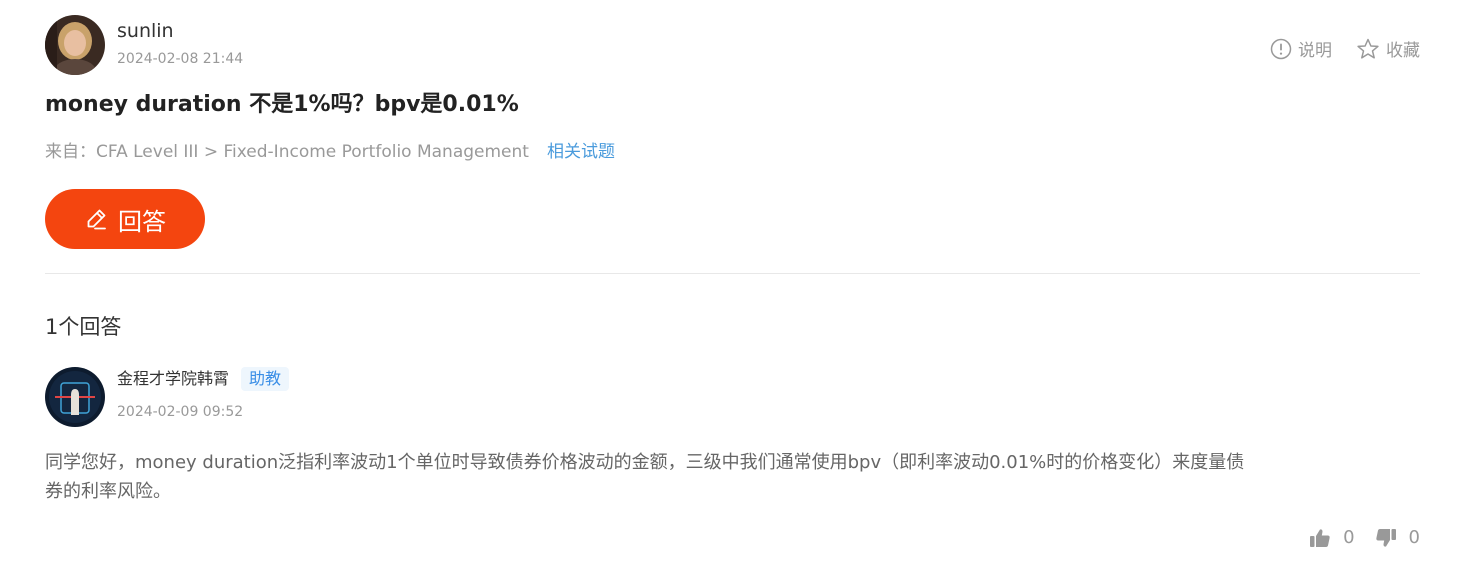 The image size is (1460, 570). Describe the element at coordinates (1315, 51) in the screenshot. I see `explain-label: 说明` at that location.